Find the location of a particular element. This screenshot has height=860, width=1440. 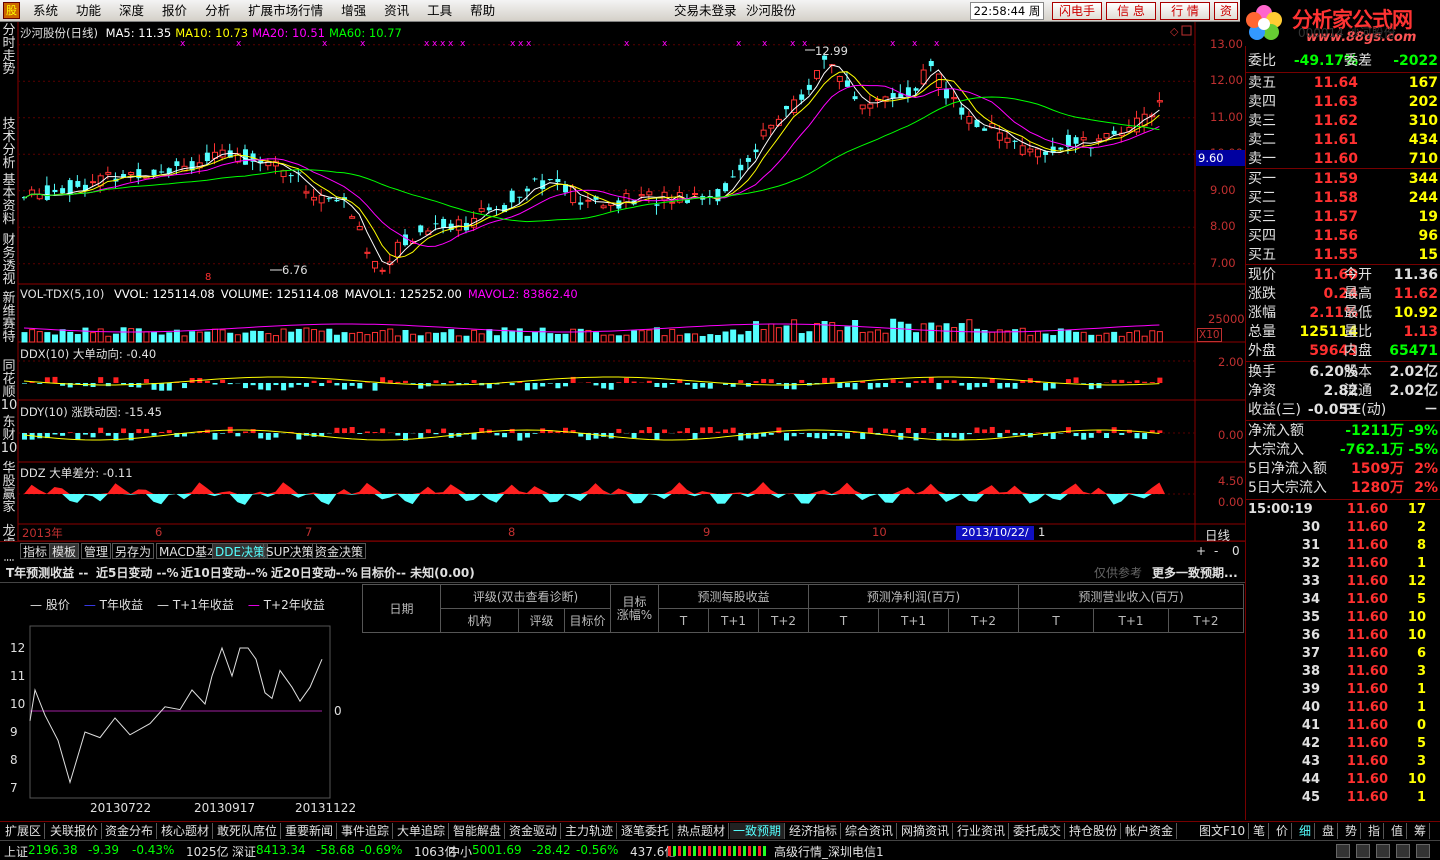

side-tab-0: 分时走势 is located at coordinates (9, 50).